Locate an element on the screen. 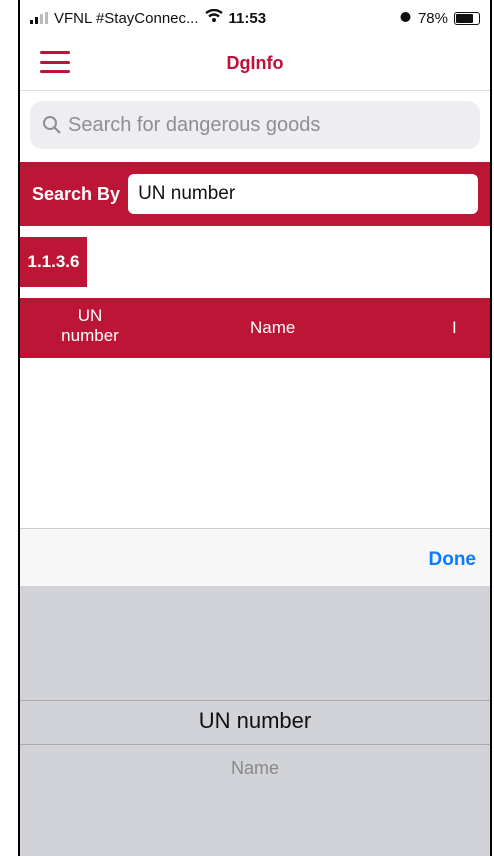  navigation-bar: DgInfo is located at coordinates (255, 63).